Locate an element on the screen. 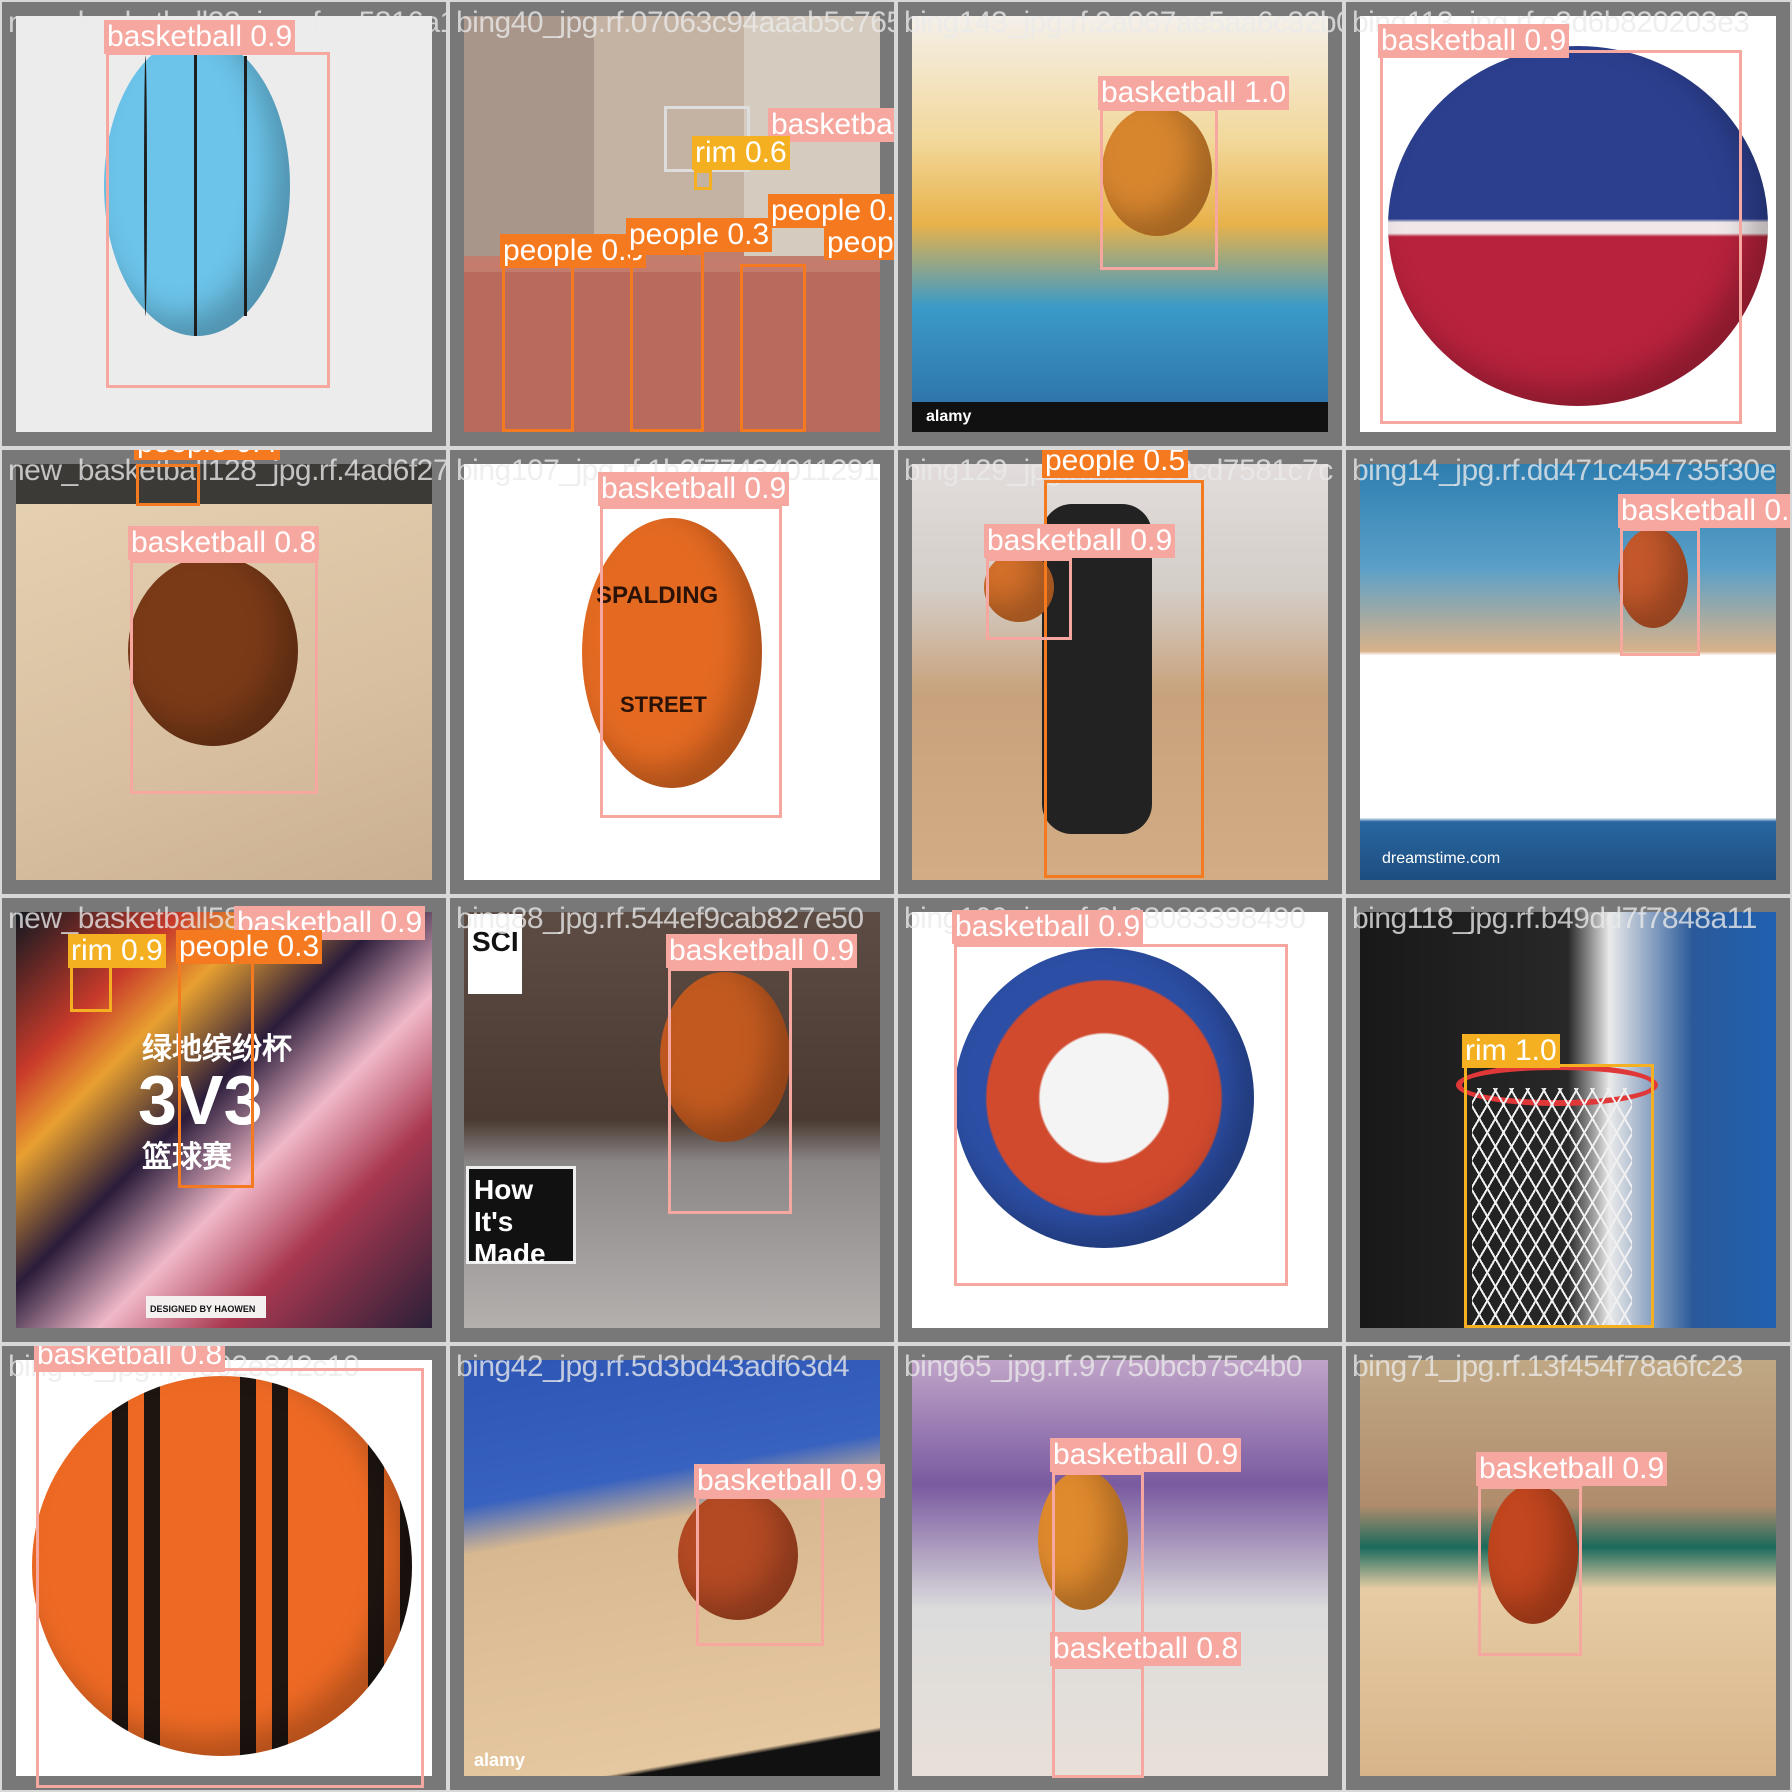 The height and width of the screenshot is (1792, 1792). show-title: How It's Made is located at coordinates (510, 1221).